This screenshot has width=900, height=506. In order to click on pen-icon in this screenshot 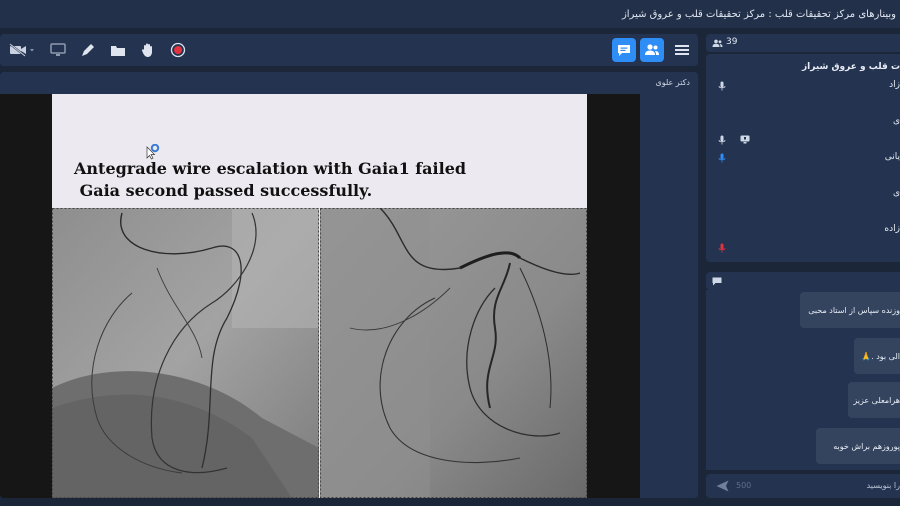, I will do `click(88, 50)`.